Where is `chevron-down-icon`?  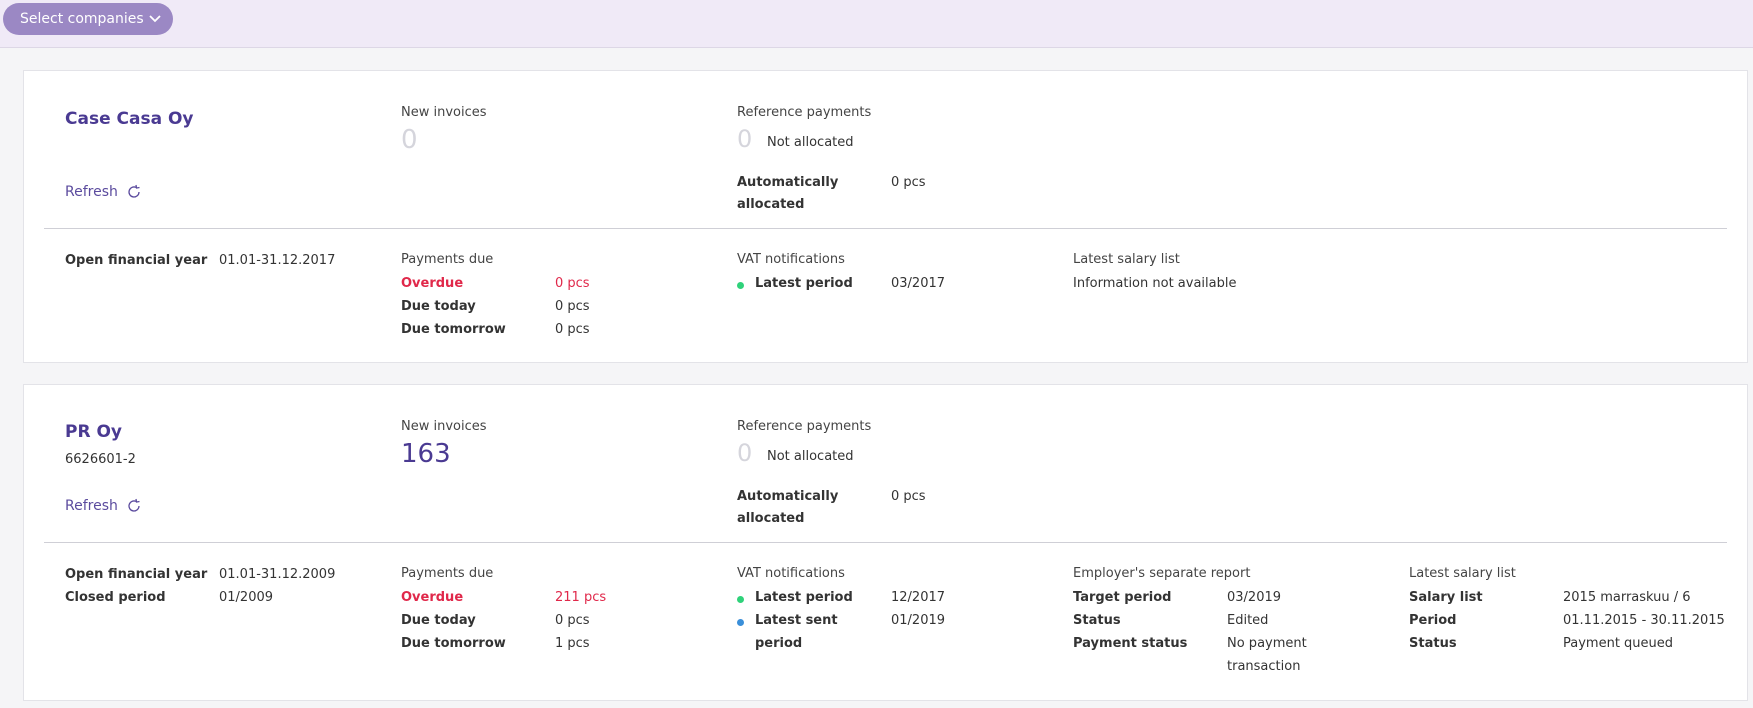 chevron-down-icon is located at coordinates (155, 19).